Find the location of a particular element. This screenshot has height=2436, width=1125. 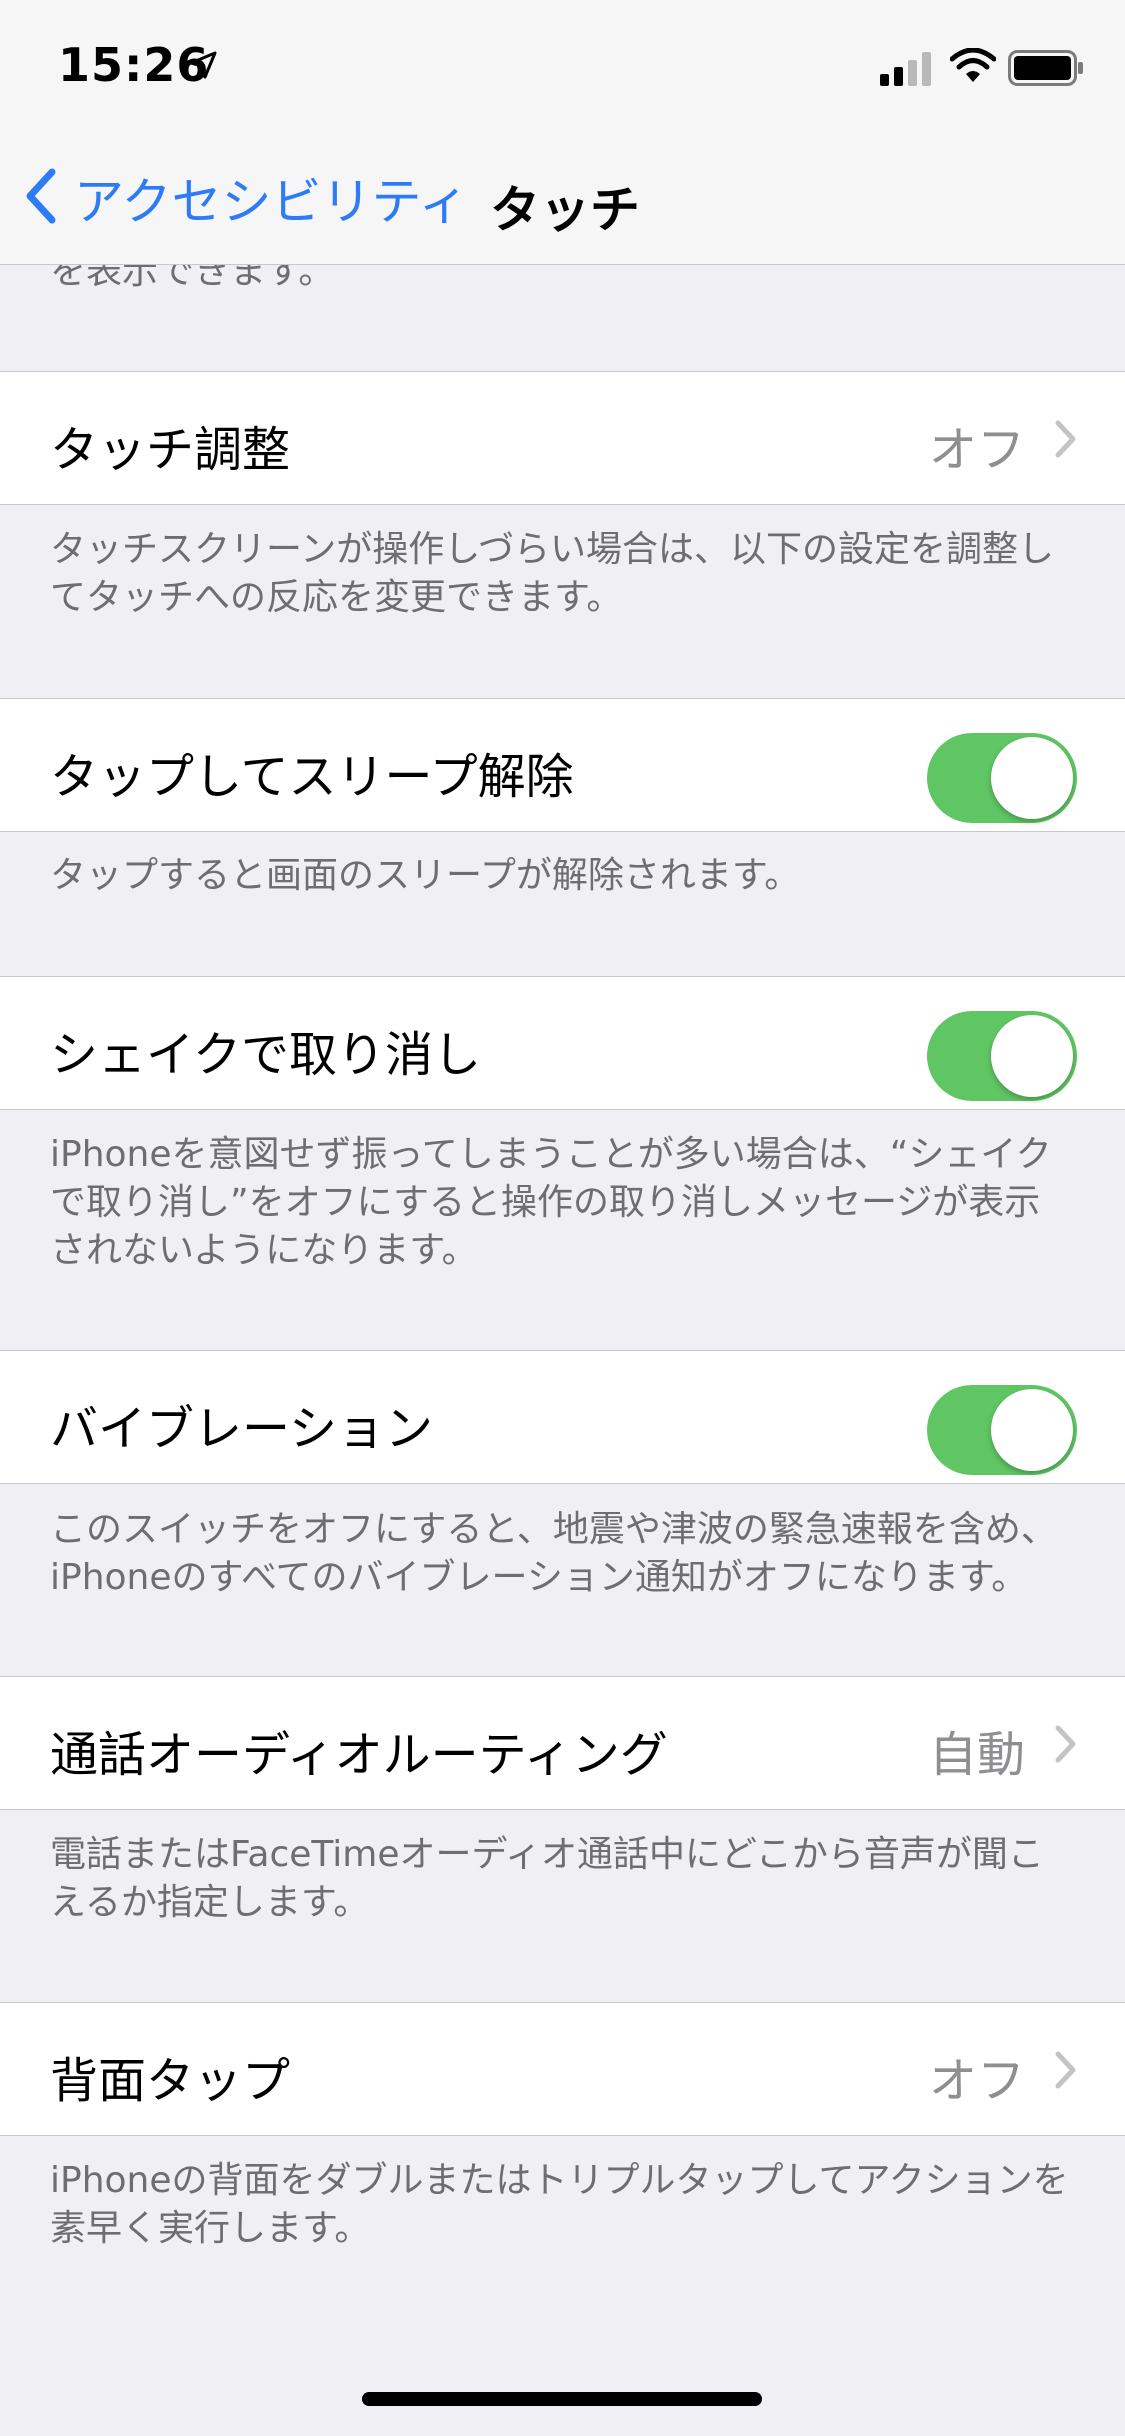

row-label: シェイクで取り消し is located at coordinates (266, 1055).